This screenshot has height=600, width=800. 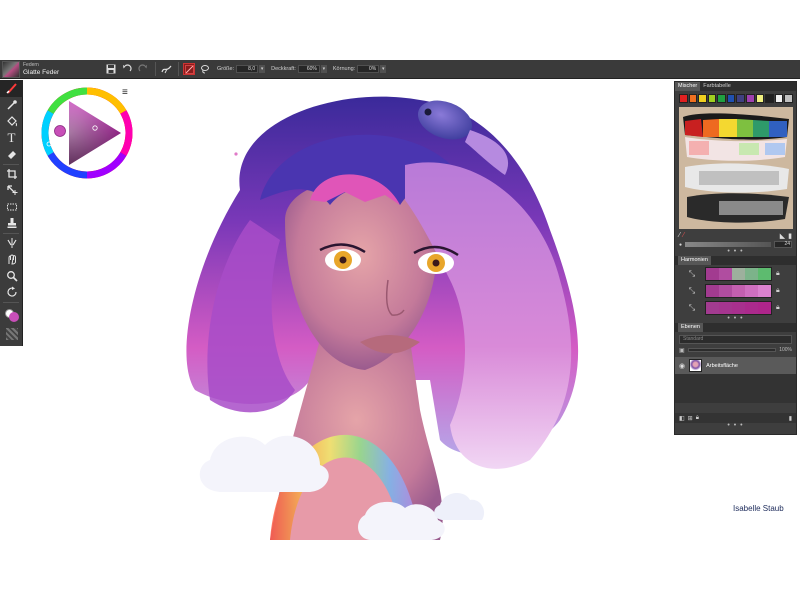 What do you see at coordinates (790, 236) in the screenshot?
I see `trash-icon: ▮` at bounding box center [790, 236].